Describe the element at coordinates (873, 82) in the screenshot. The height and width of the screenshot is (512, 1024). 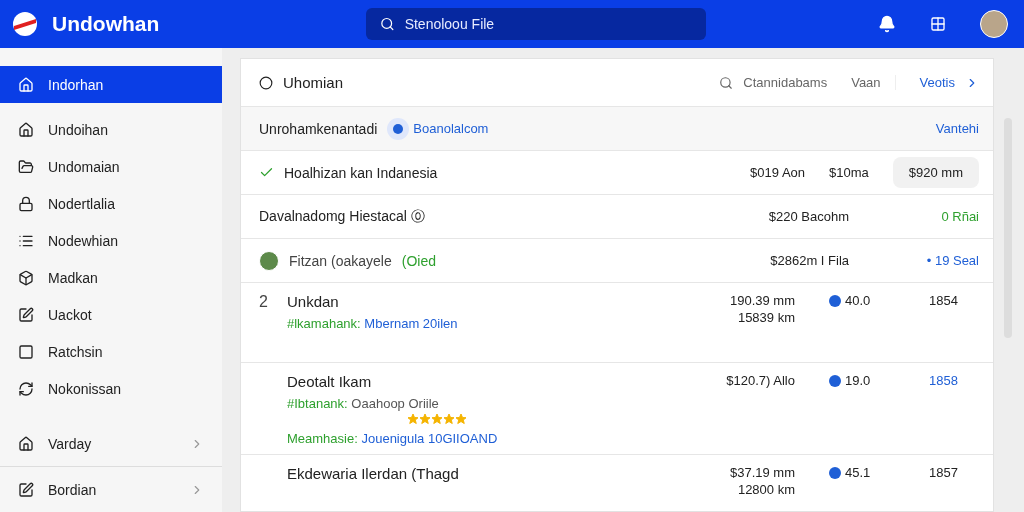
I see `filter-label: Vaan` at that location.